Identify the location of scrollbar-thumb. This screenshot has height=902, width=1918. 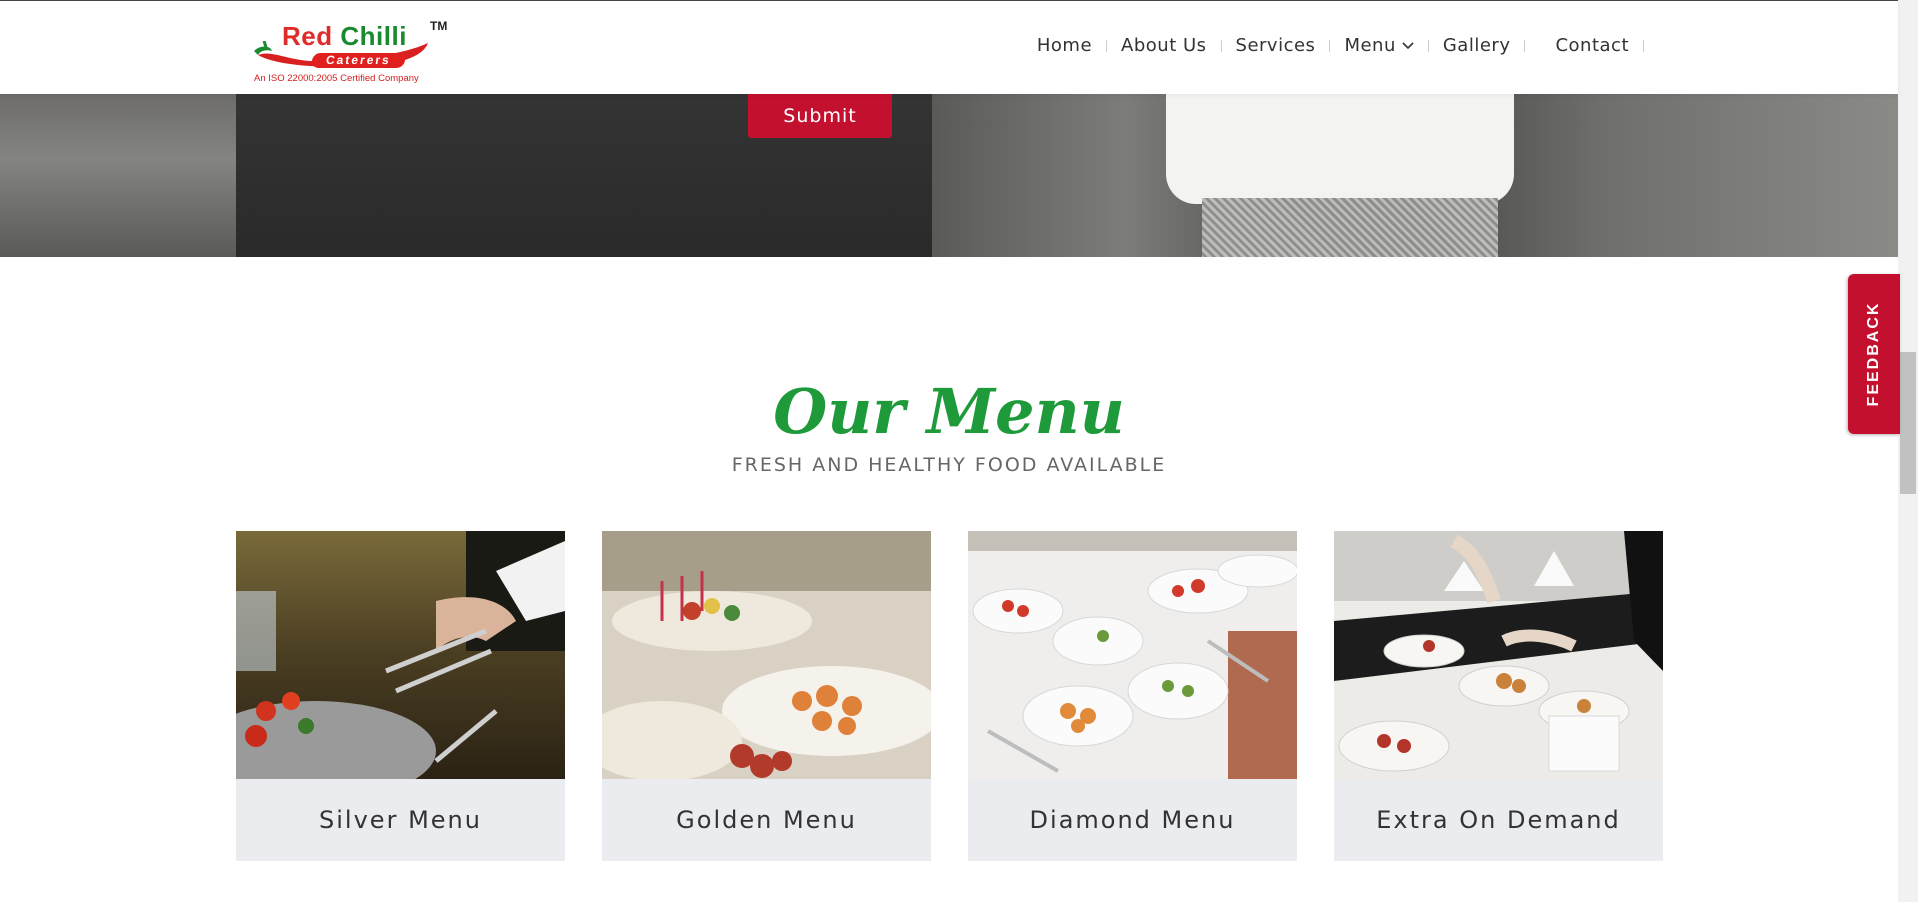
(1908, 423).